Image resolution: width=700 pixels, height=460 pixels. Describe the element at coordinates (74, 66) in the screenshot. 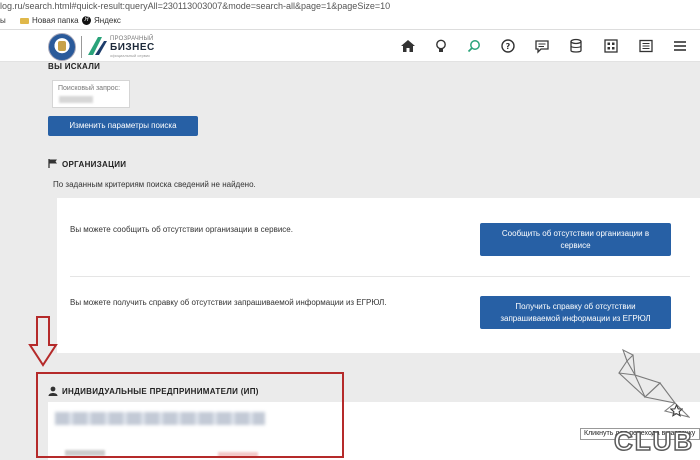

I see `search-section-title: ВЫ ИСКАЛИ` at that location.